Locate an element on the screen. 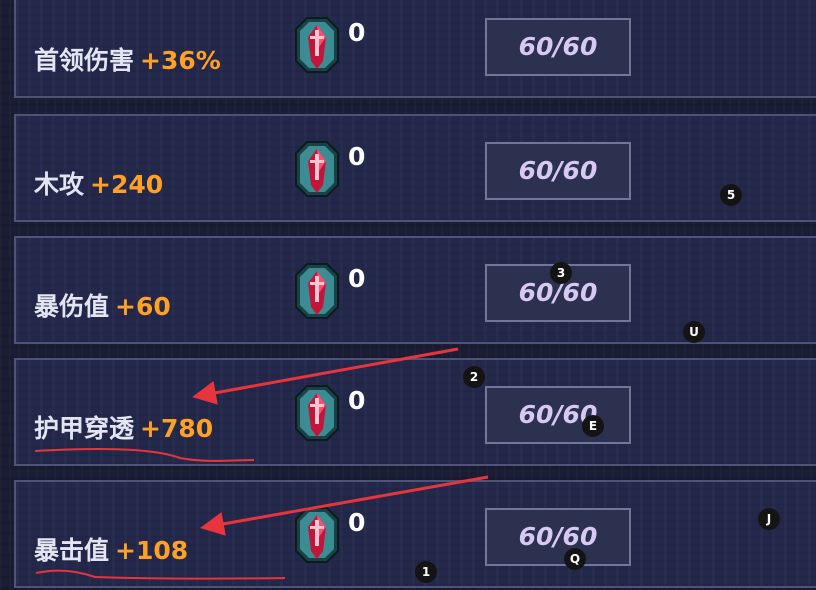  marker-e: E is located at coordinates (593, 426).